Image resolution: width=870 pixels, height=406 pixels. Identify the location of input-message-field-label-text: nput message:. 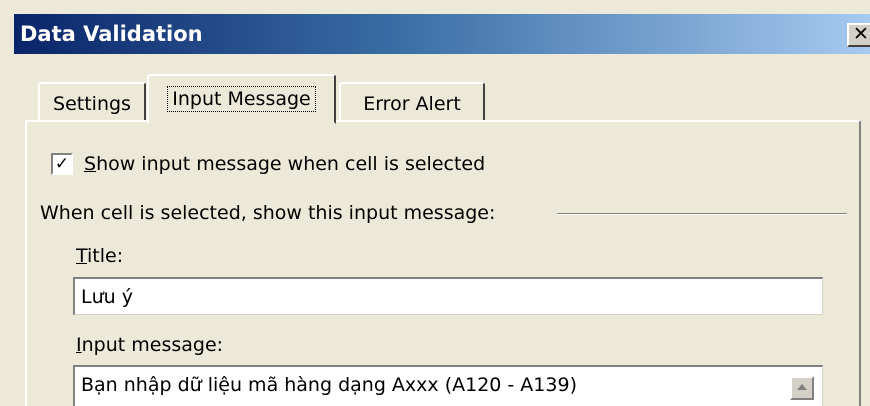
(152, 345).